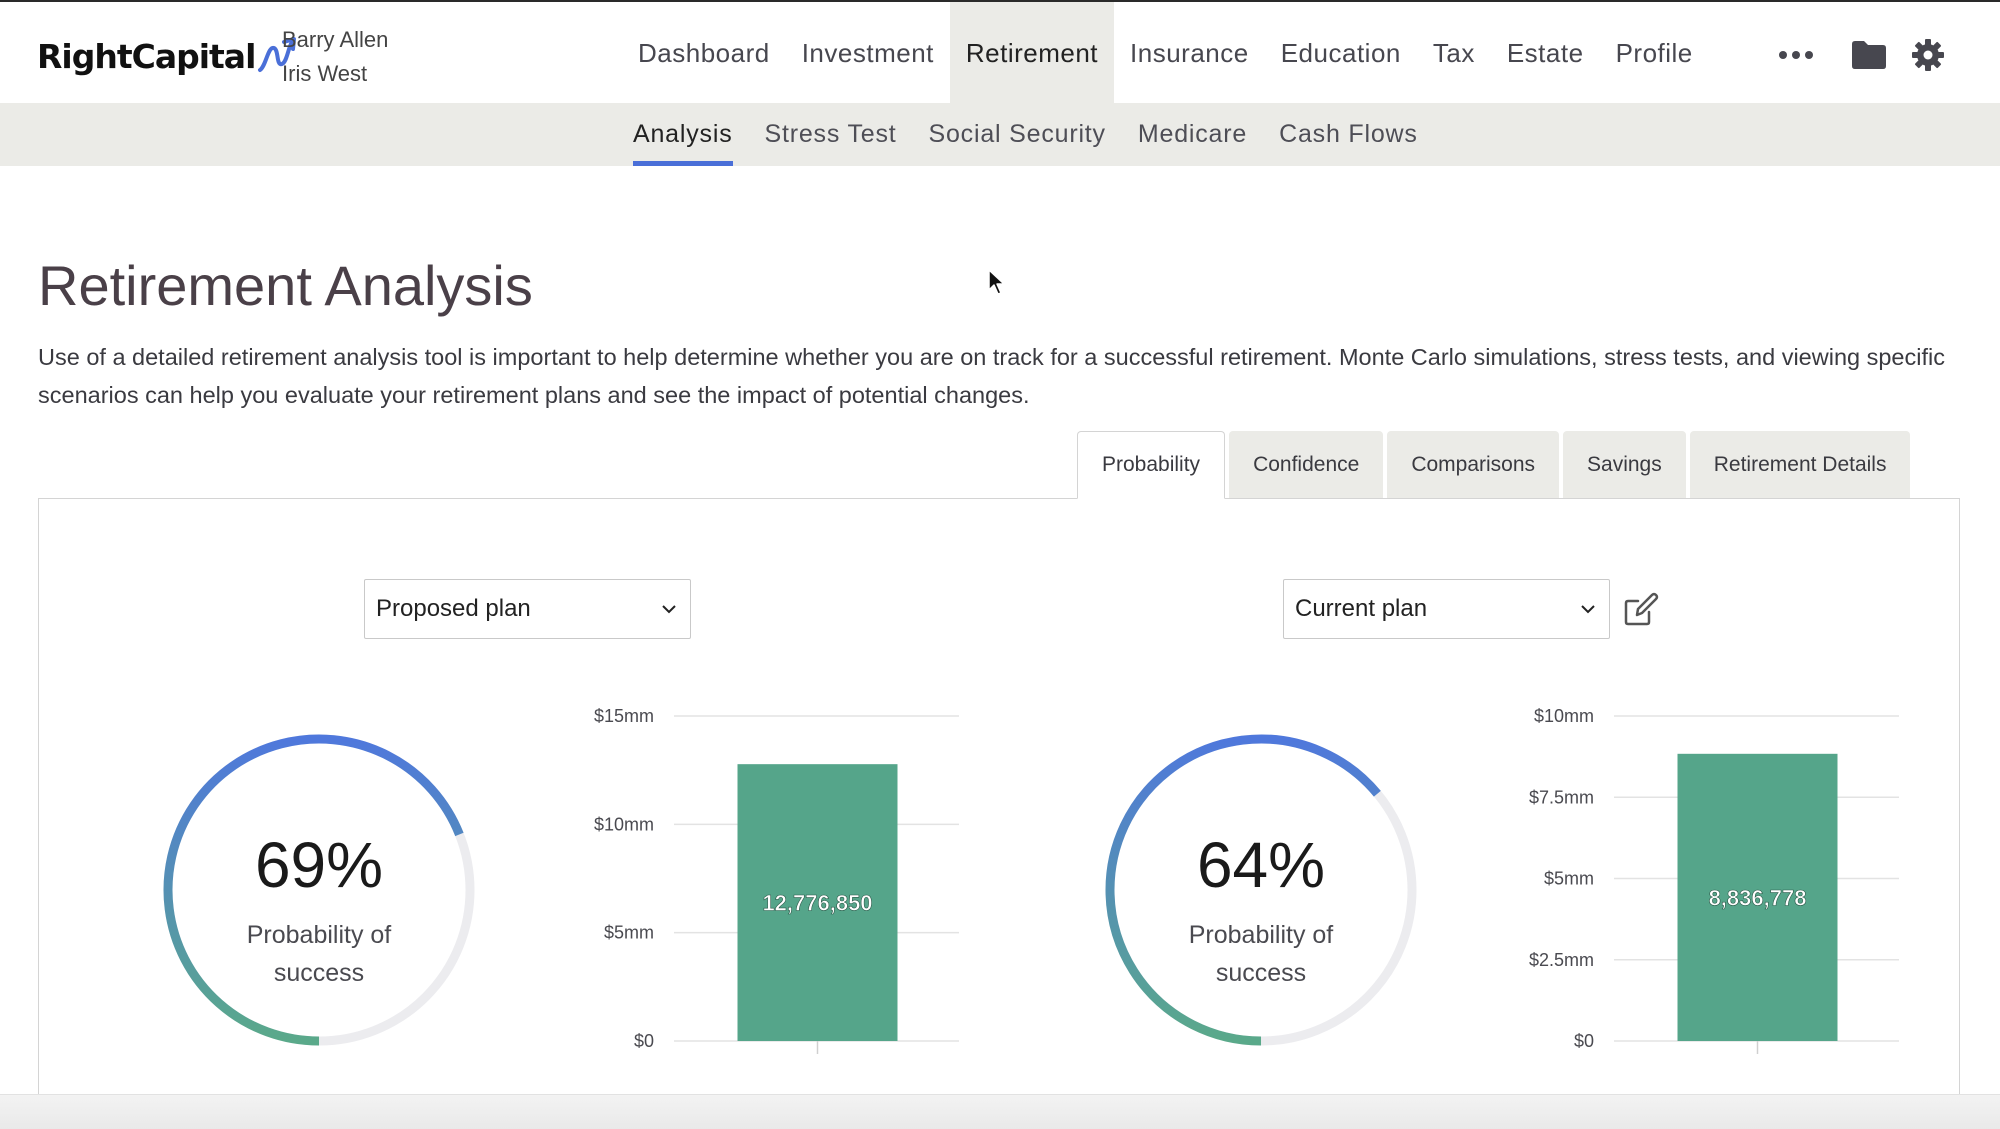 This screenshot has height=1129, width=2000. Describe the element at coordinates (1473, 465) in the screenshot. I see `tab-comparisons: Comparisons` at that location.